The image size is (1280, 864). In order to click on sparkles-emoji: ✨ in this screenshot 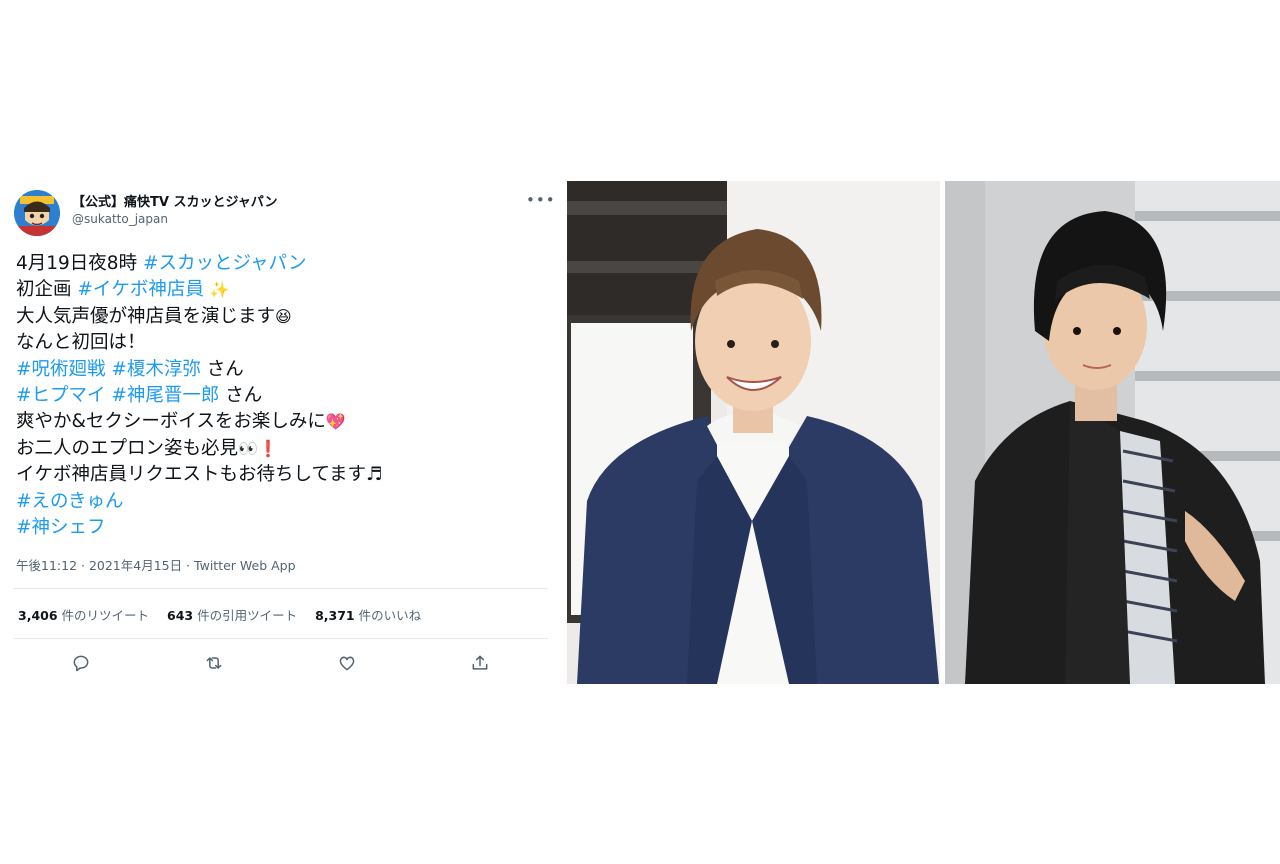, I will do `click(219, 290)`.